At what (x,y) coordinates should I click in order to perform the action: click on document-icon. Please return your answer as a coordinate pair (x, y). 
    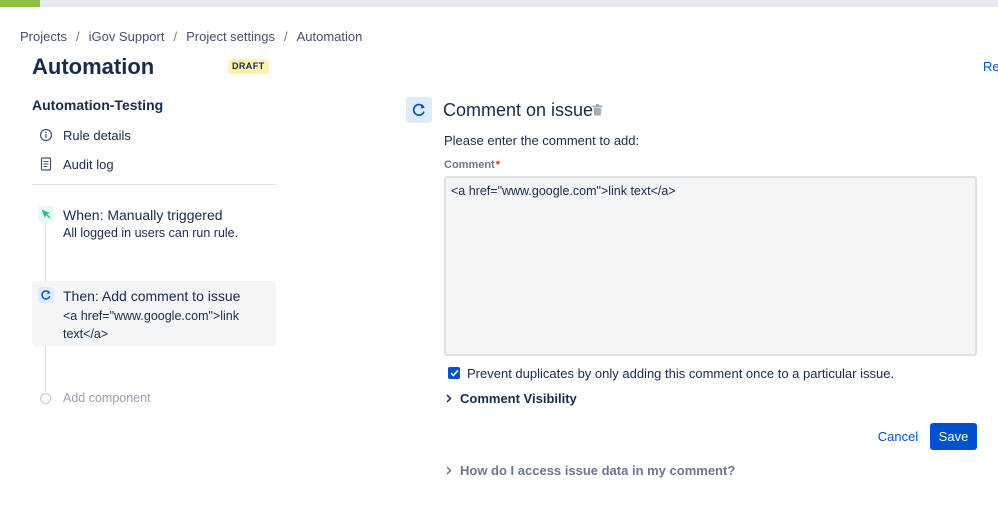
    Looking at the image, I should click on (46, 164).